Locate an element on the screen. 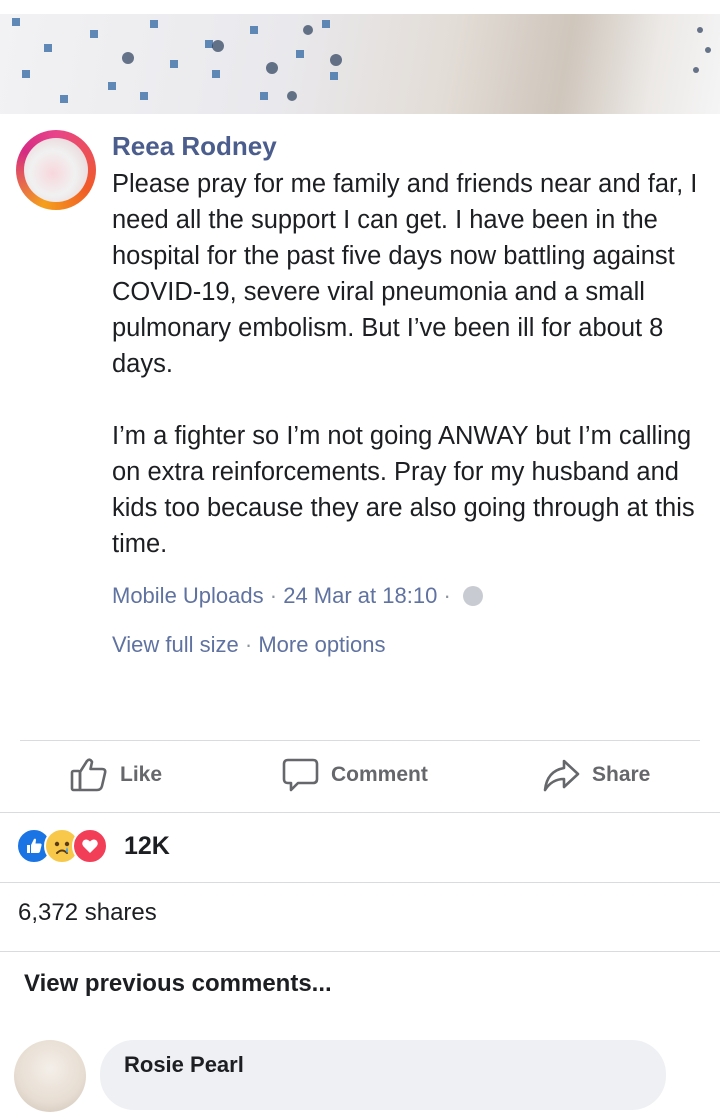 Image resolution: width=720 pixels, height=1112 pixels. comment-icon is located at coordinates (300, 775).